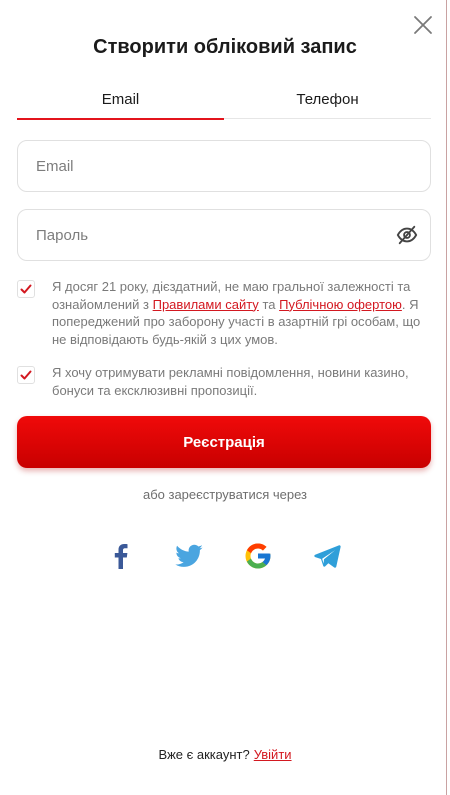 Image resolution: width=450 pixels, height=795 pixels. I want to click on telegram-login-button, so click(327, 556).